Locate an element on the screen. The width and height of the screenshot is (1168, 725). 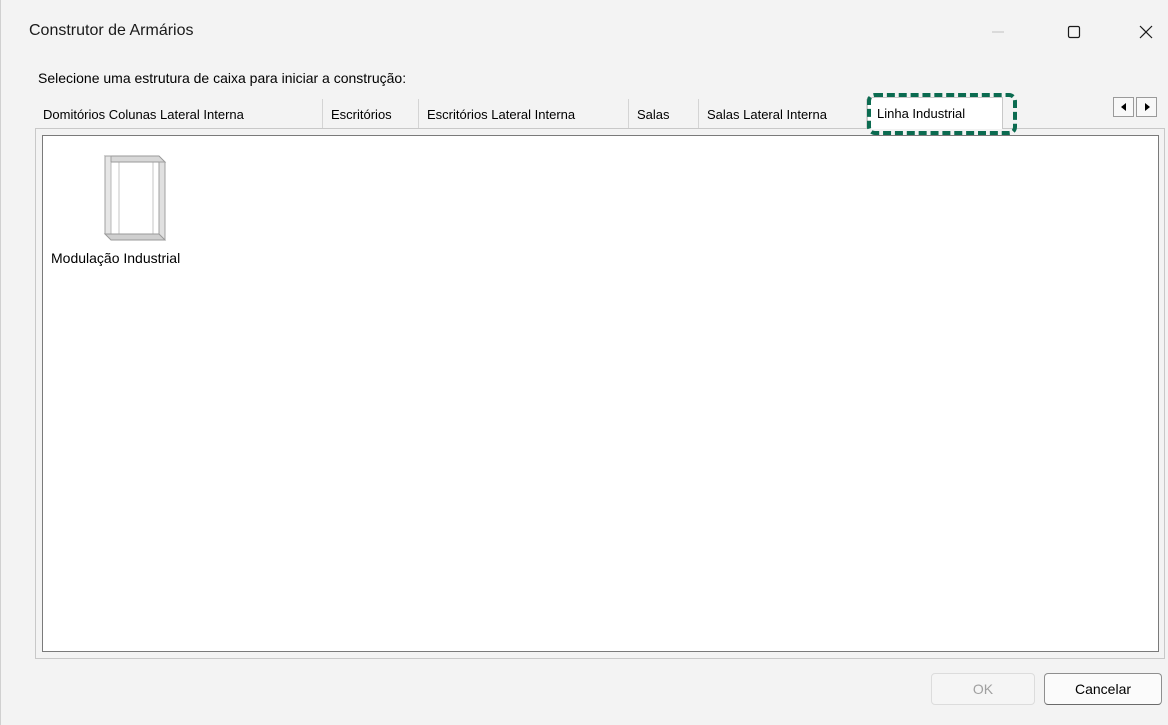
cancel-button: Cancelar is located at coordinates (1103, 689).